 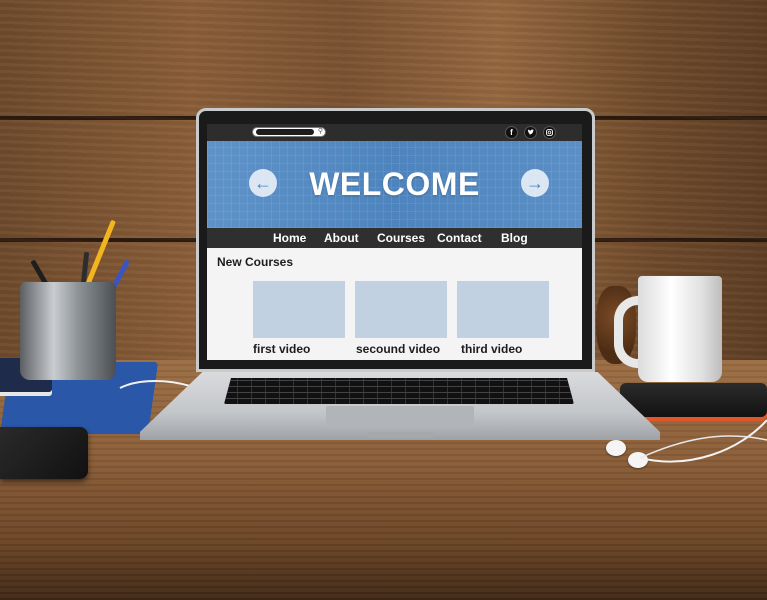 I want to click on nav-blog: Blog, so click(x=514, y=238).